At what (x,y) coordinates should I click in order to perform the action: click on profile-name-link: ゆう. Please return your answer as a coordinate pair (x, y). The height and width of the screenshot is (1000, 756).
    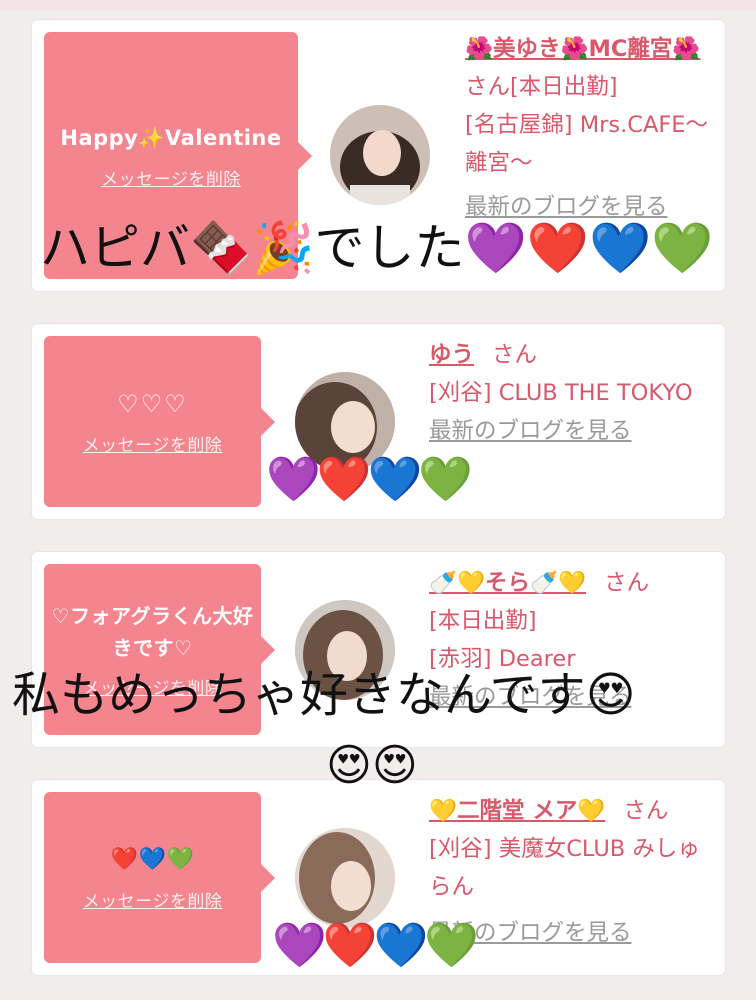
    Looking at the image, I should click on (451, 355).